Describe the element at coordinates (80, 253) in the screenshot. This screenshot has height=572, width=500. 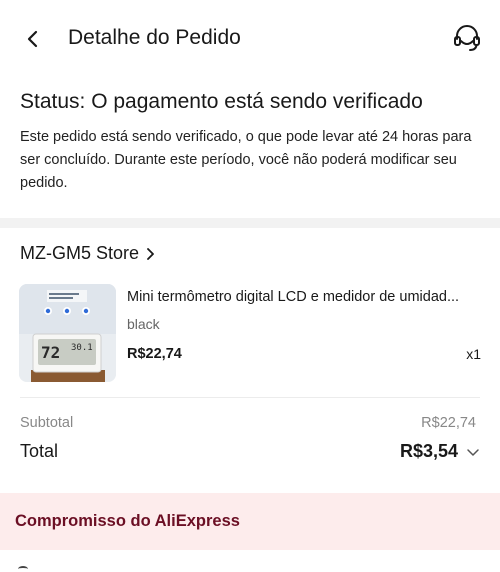
I see `store-name: MZ-GM5 Store` at that location.